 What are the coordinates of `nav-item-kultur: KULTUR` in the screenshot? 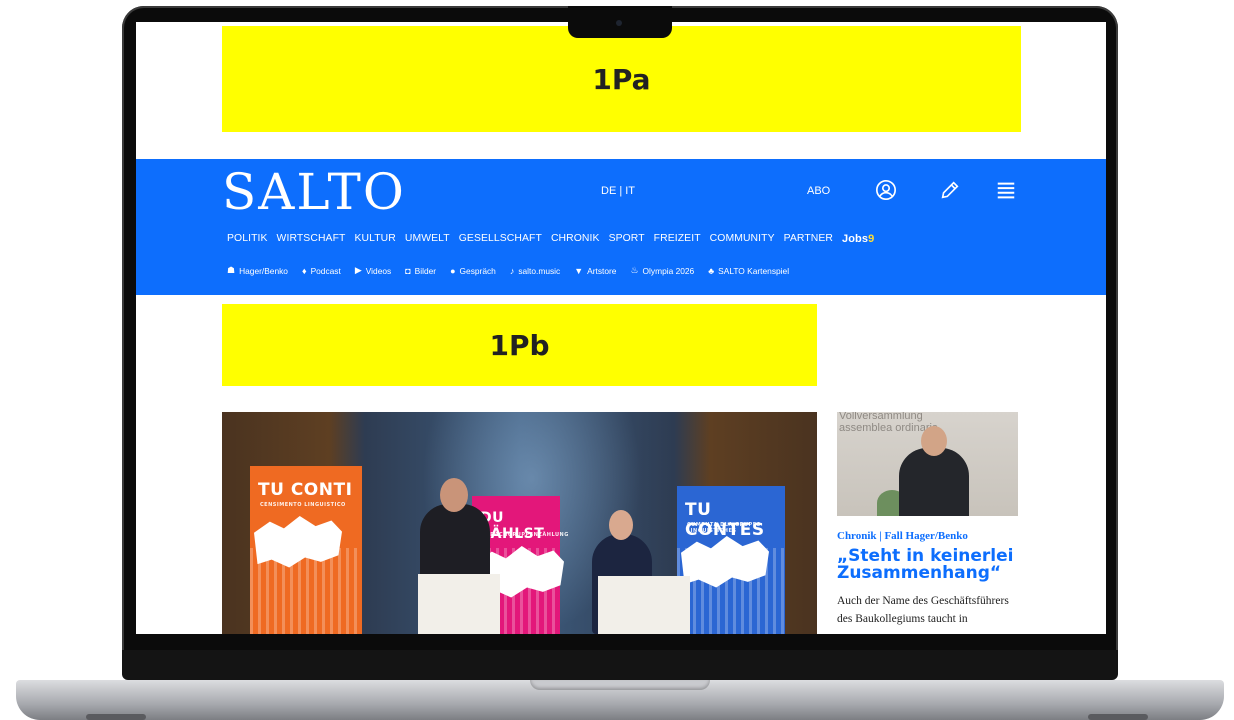 It's located at (374, 239).